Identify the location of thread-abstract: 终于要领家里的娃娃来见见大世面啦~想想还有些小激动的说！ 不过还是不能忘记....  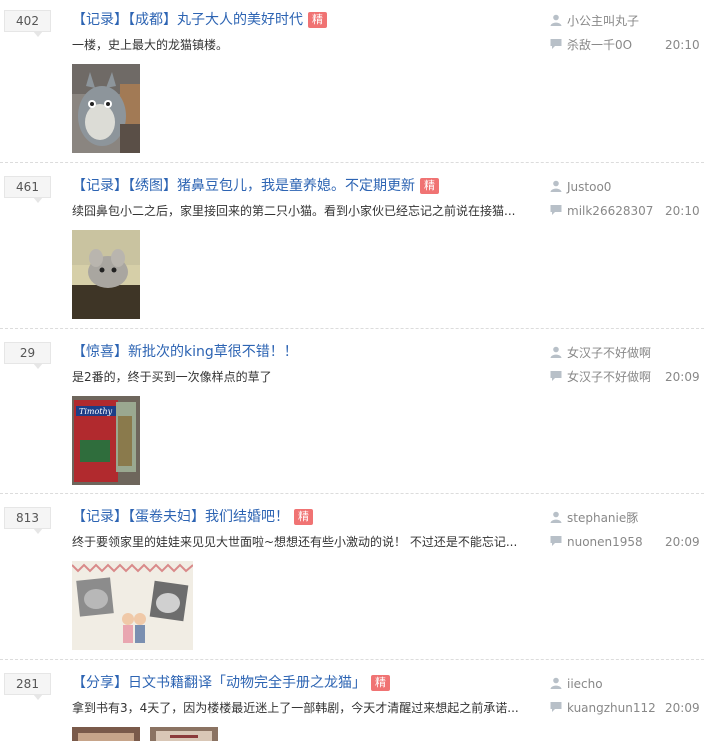
(295, 542).